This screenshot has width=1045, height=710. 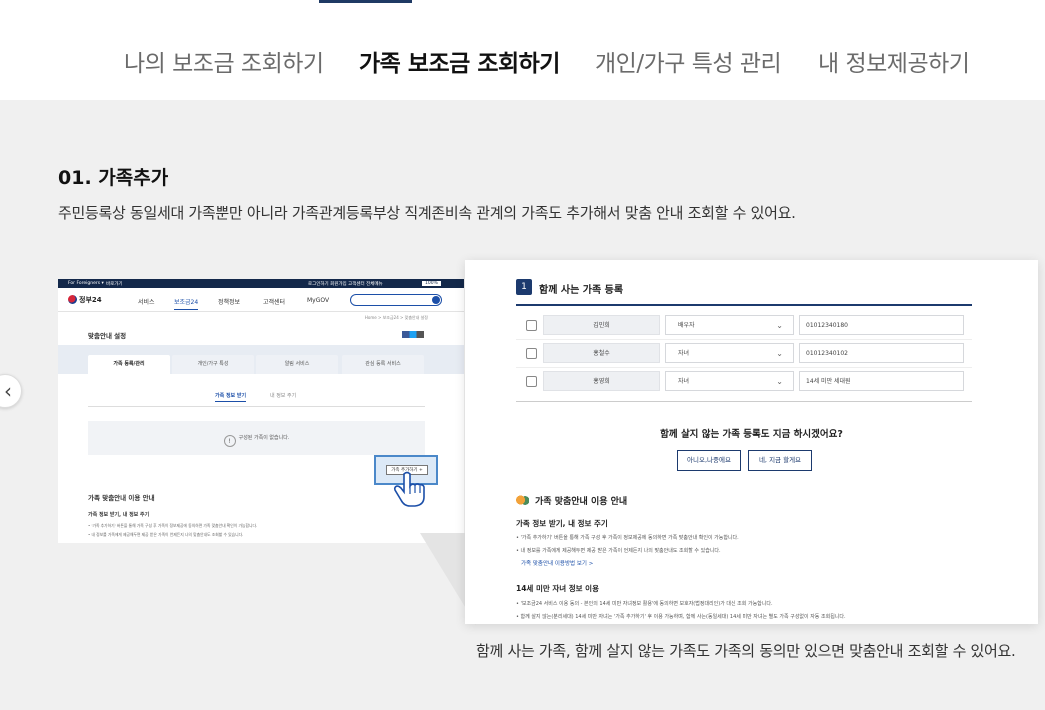 What do you see at coordinates (224, 61) in the screenshot?
I see `tab-my-subsidy: 나의 보조금 조회하기` at bounding box center [224, 61].